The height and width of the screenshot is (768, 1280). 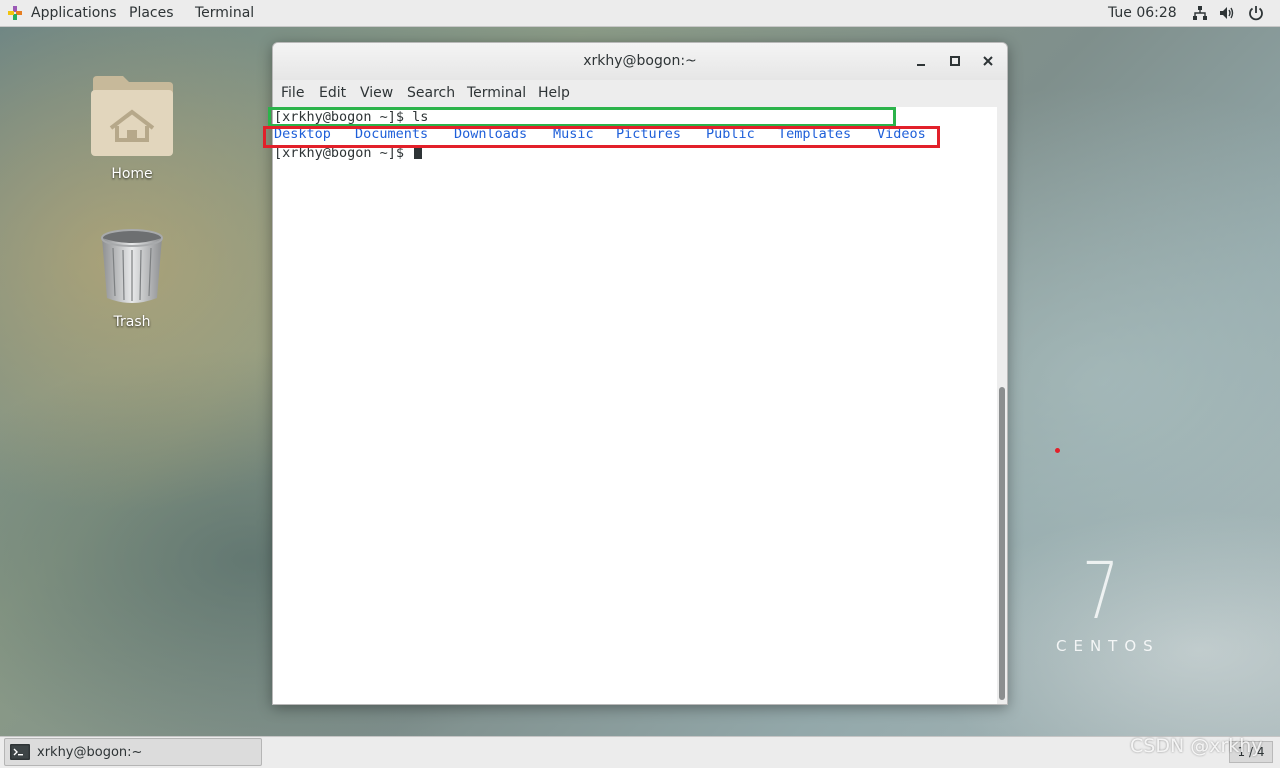 I want to click on taskbar-item-terminal: xrkhy@bogon:~, so click(x=133, y=752).